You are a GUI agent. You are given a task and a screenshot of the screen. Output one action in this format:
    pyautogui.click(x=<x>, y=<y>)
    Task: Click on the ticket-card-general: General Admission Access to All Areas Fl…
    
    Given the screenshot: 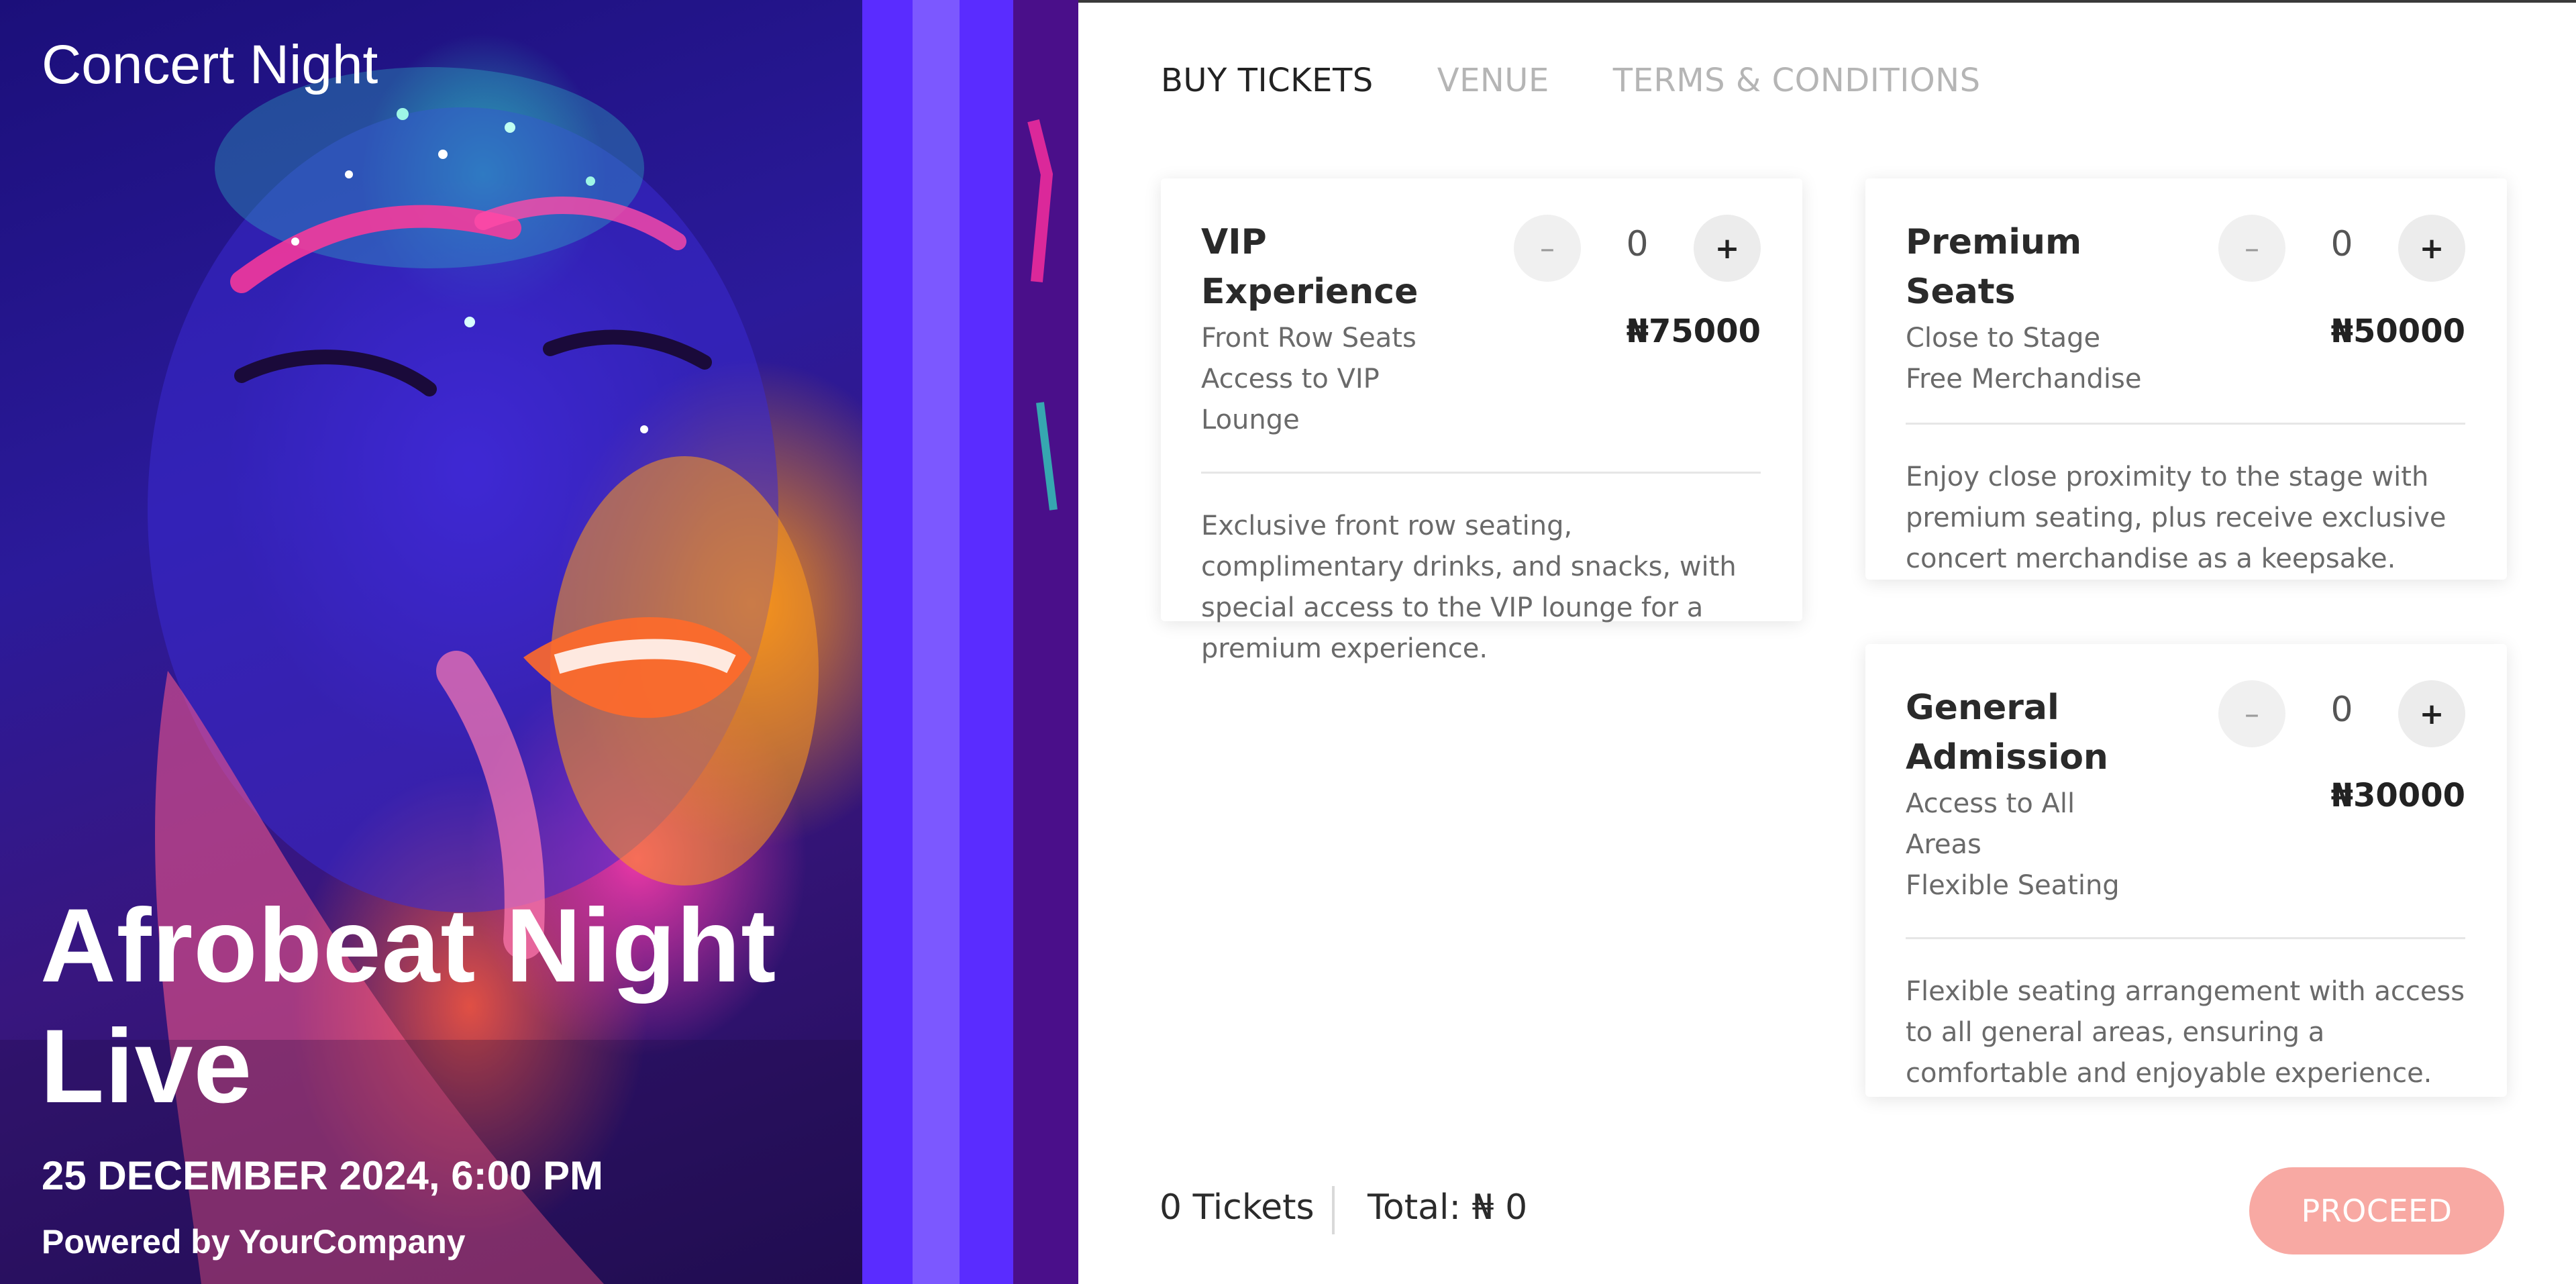 What is the action you would take?
    pyautogui.click(x=2186, y=870)
    